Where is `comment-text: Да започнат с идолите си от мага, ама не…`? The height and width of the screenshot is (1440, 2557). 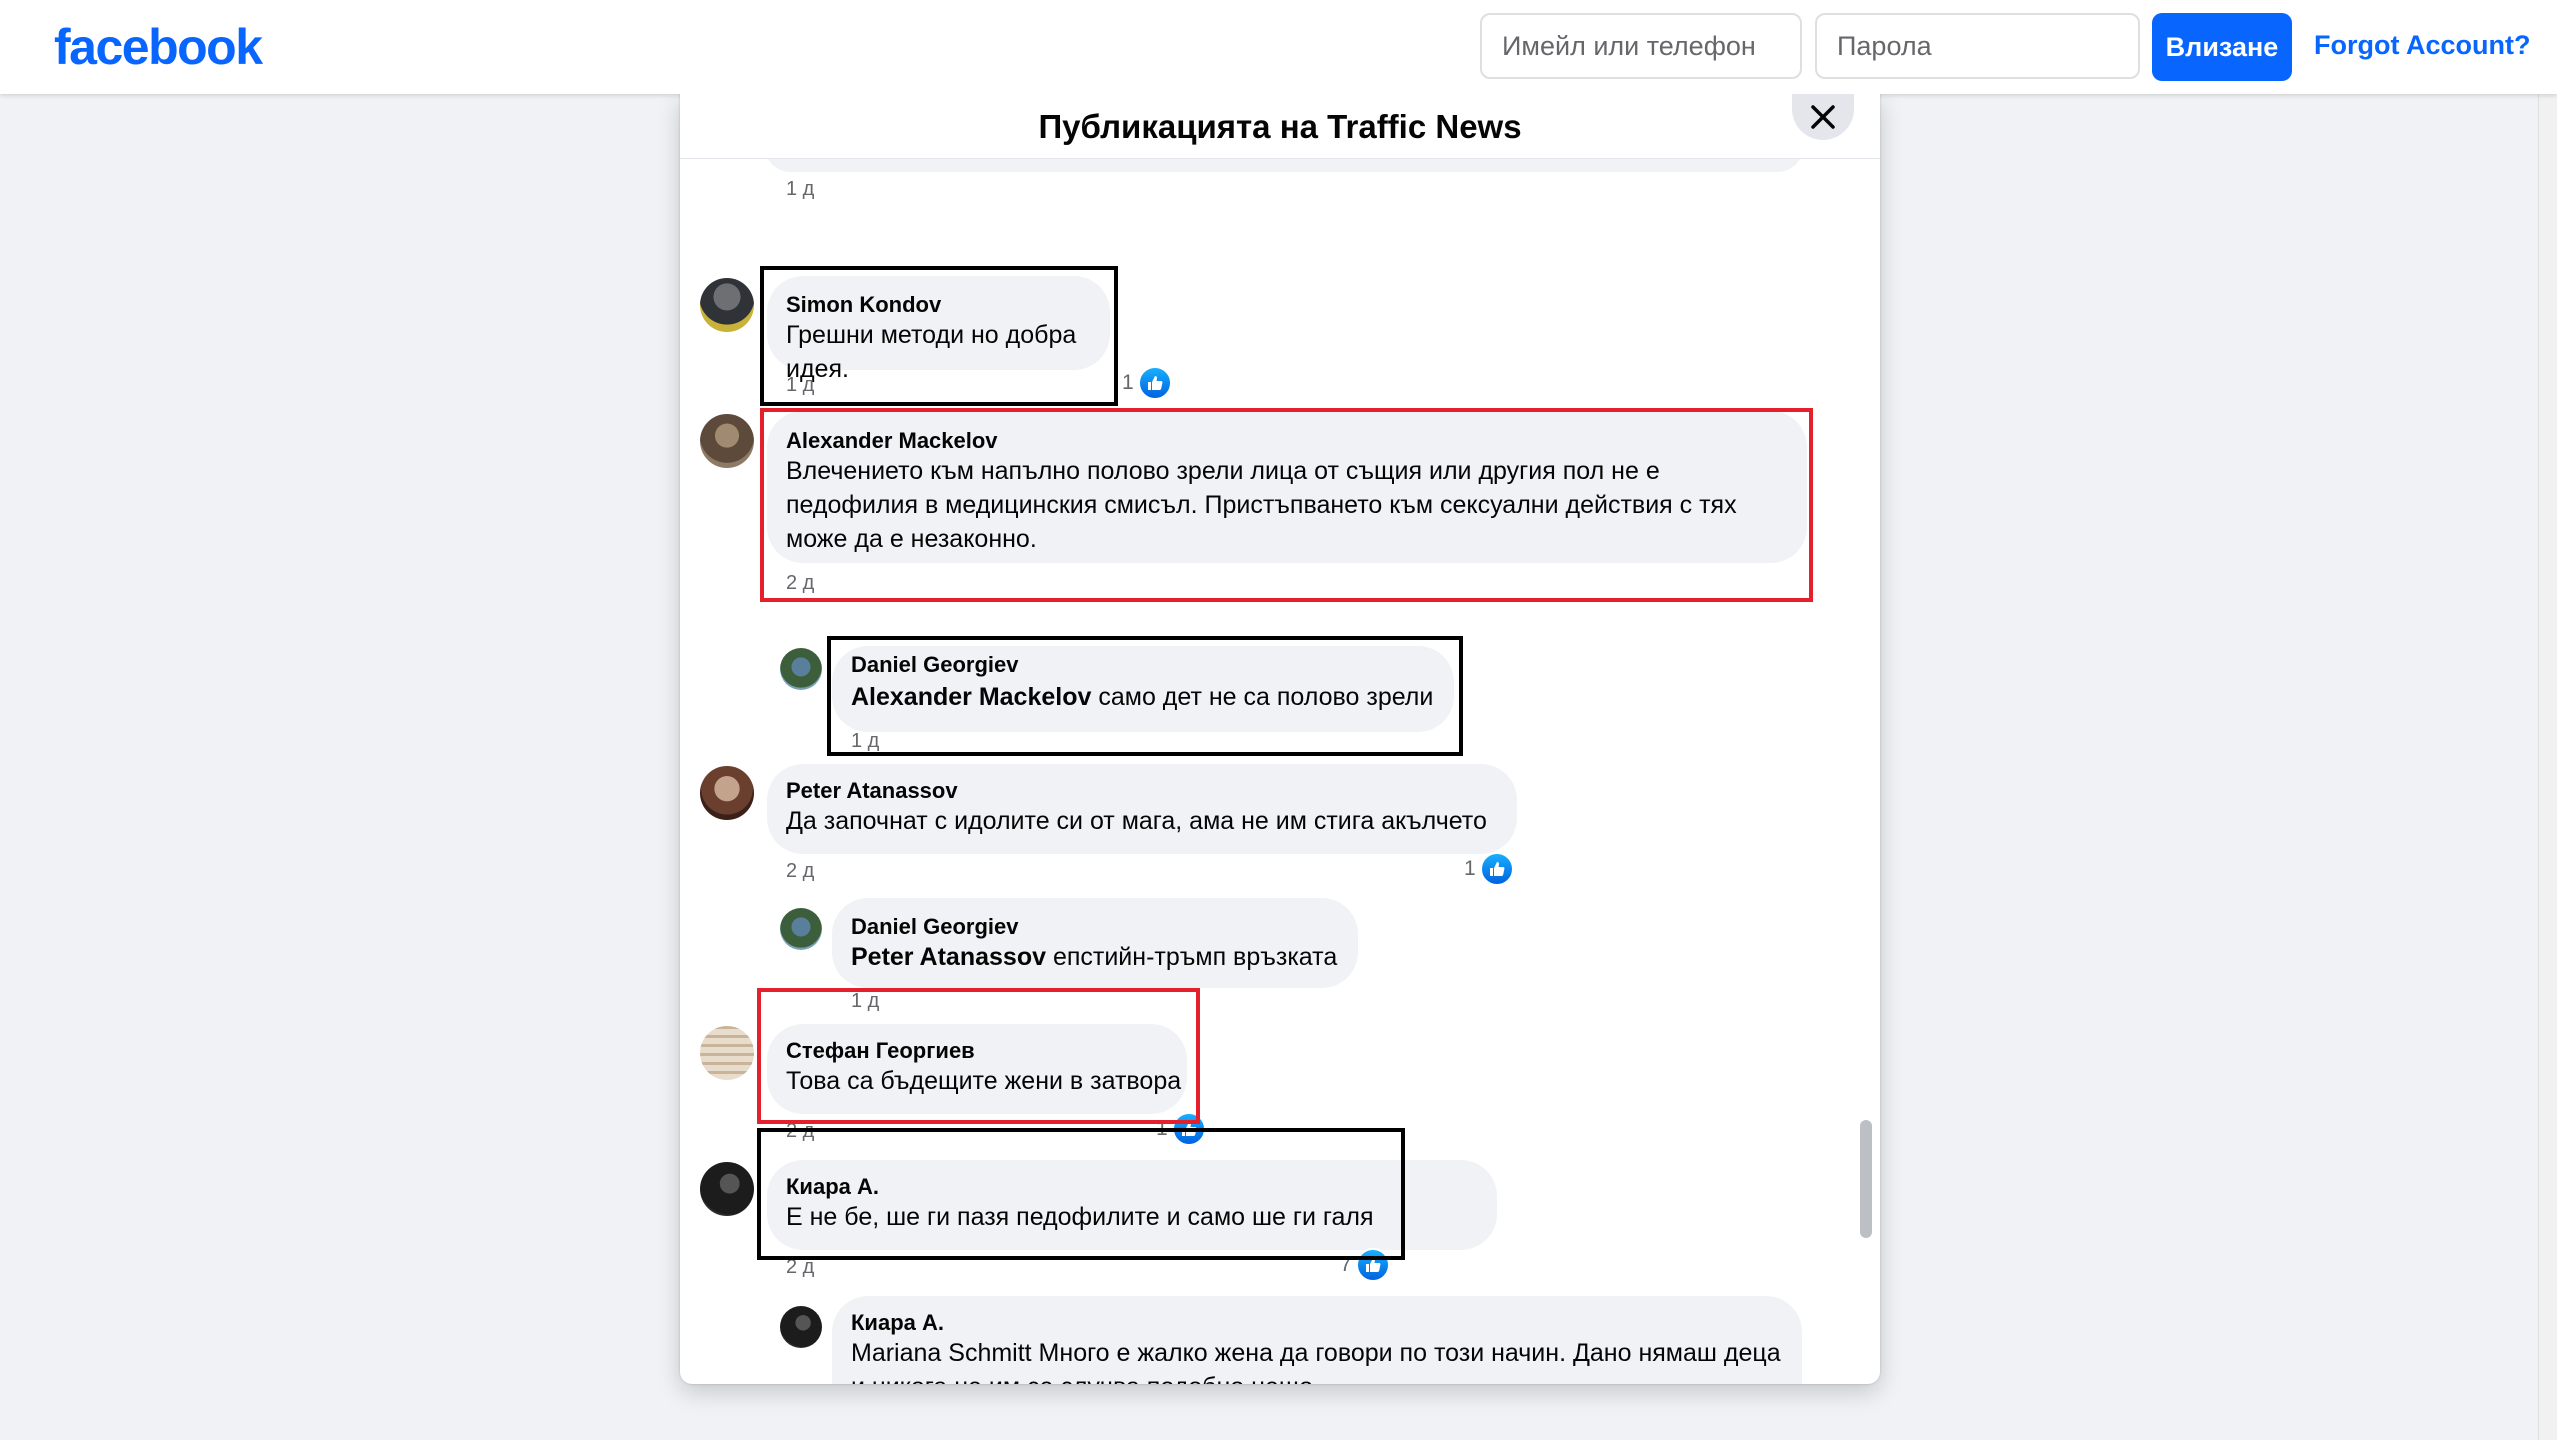
comment-text: Да започнат с идолите си от мага, ама не… is located at coordinates (1136, 821).